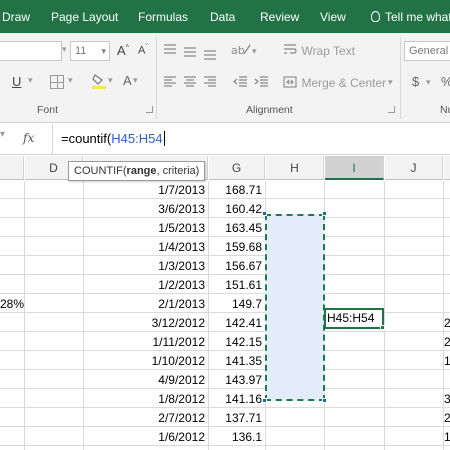  What do you see at coordinates (251, 139) in the screenshot?
I see `formula-input: =countif(H45:H54` at bounding box center [251, 139].